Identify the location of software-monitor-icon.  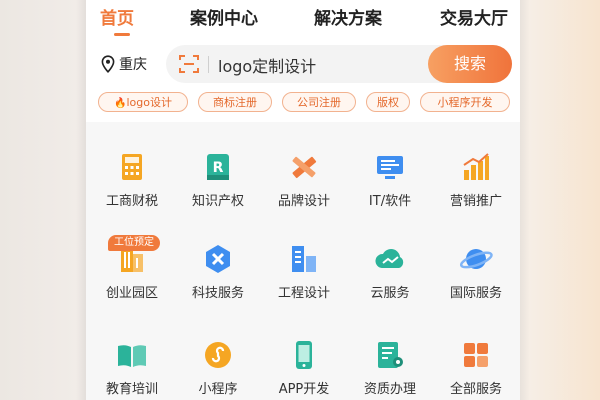
(390, 167).